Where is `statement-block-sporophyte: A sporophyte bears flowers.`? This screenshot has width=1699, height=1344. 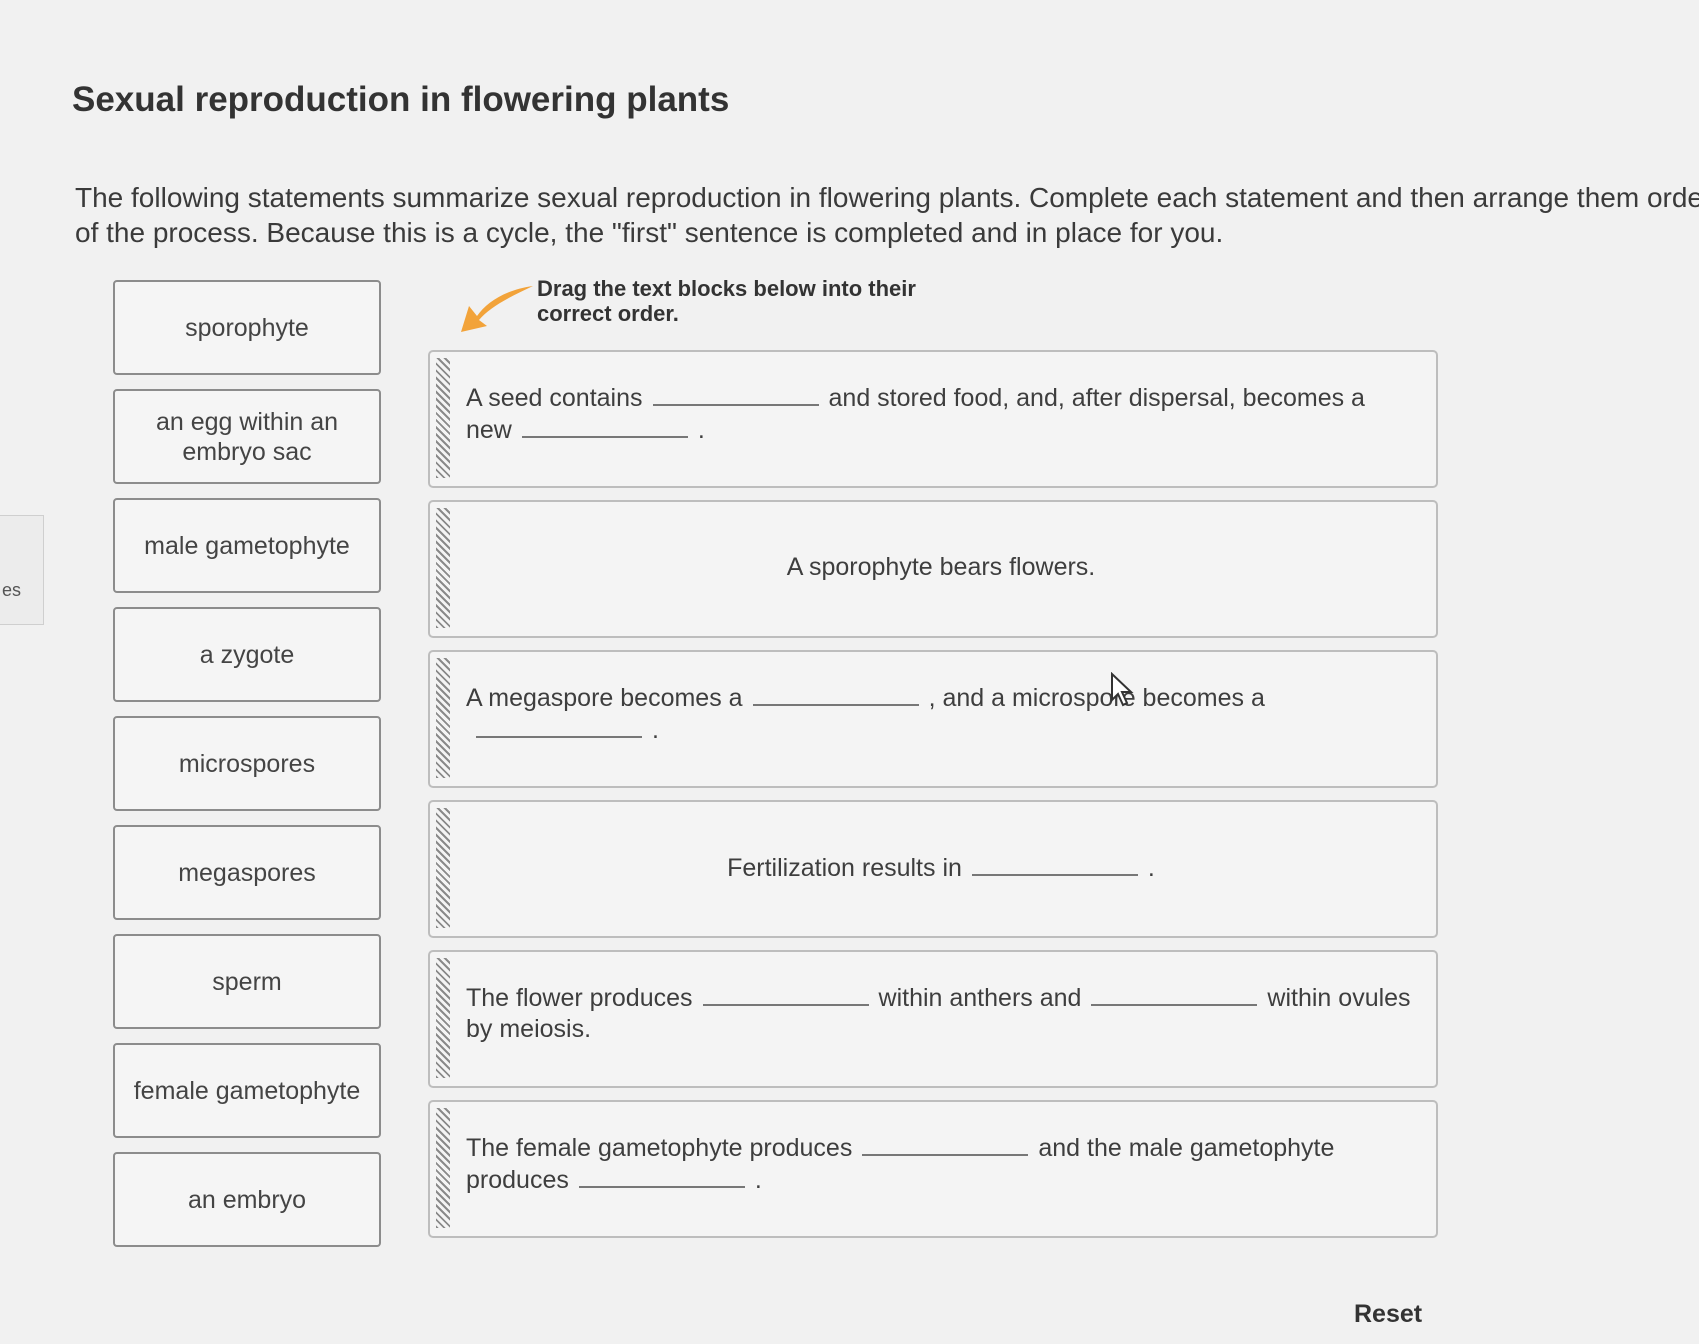
statement-block-sporophyte: A sporophyte bears flowers. is located at coordinates (933, 569).